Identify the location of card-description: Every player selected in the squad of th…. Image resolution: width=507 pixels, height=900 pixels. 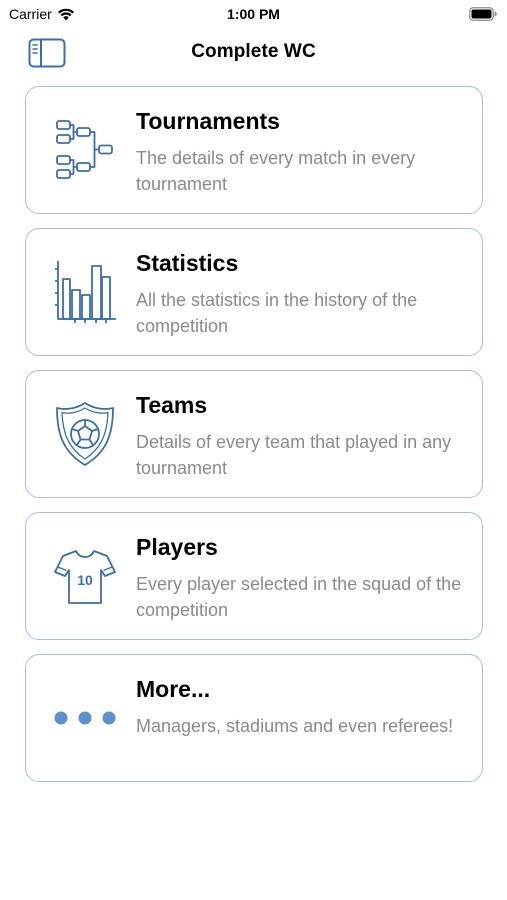
(299, 597).